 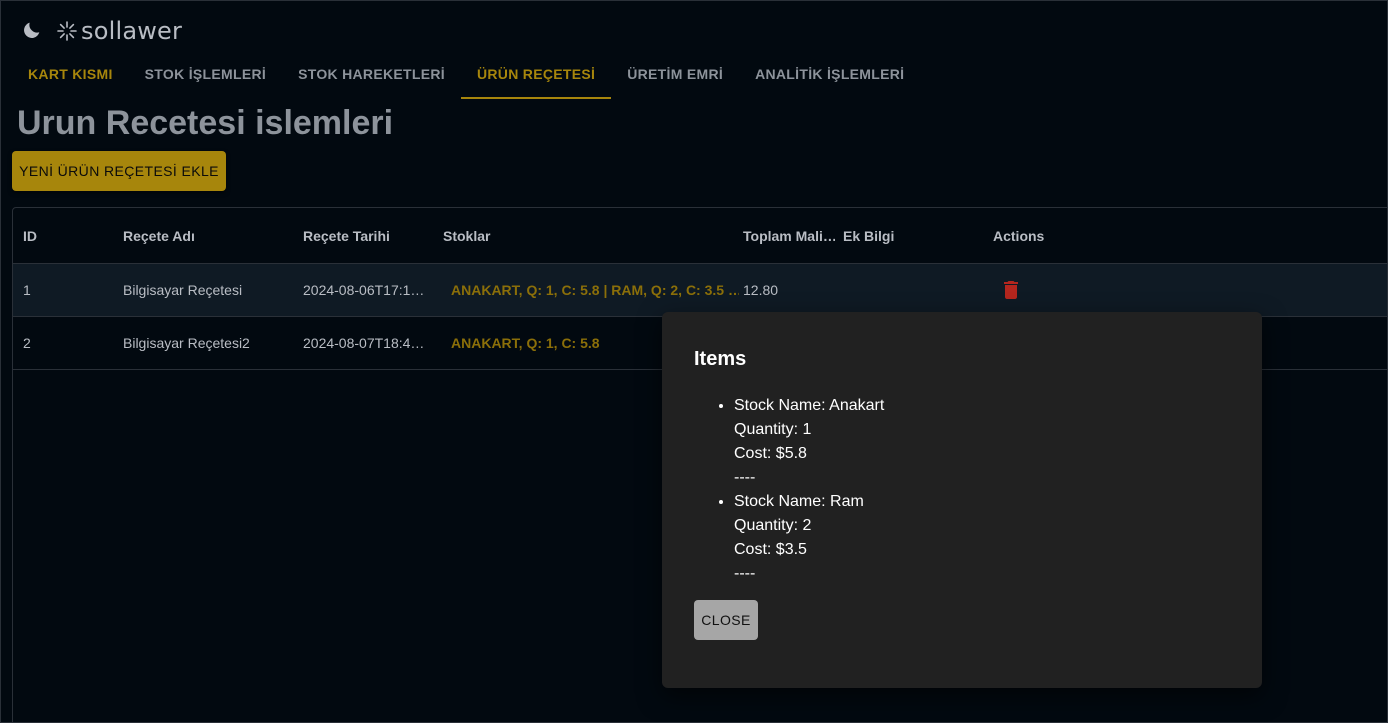 What do you see at coordinates (183, 290) in the screenshot?
I see `cell-name: Bilgisayar Reçetesi` at bounding box center [183, 290].